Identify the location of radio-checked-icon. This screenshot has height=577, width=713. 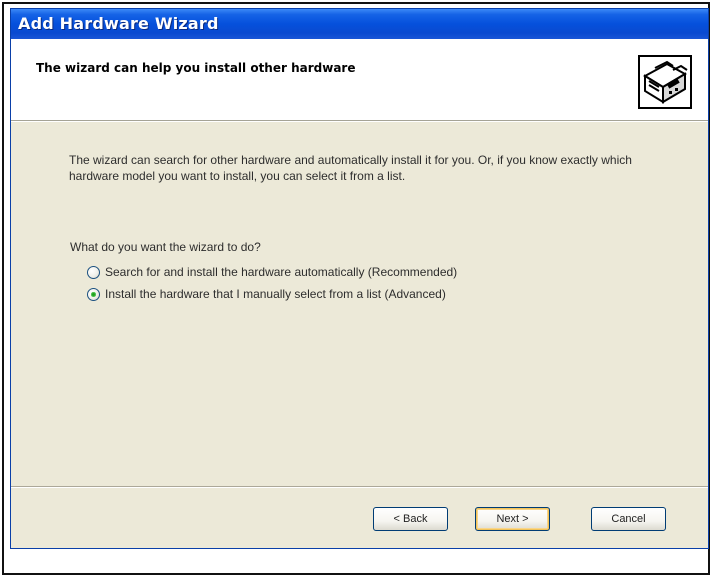
(93, 294).